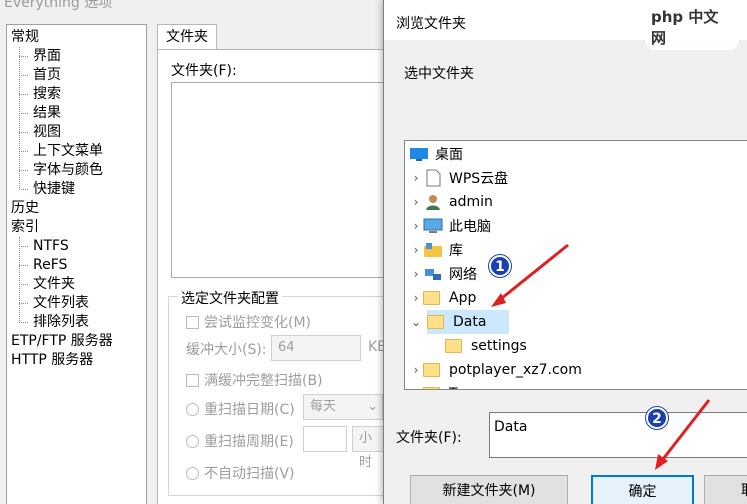  I want to click on tree-group-item: 历史, so click(25, 208).